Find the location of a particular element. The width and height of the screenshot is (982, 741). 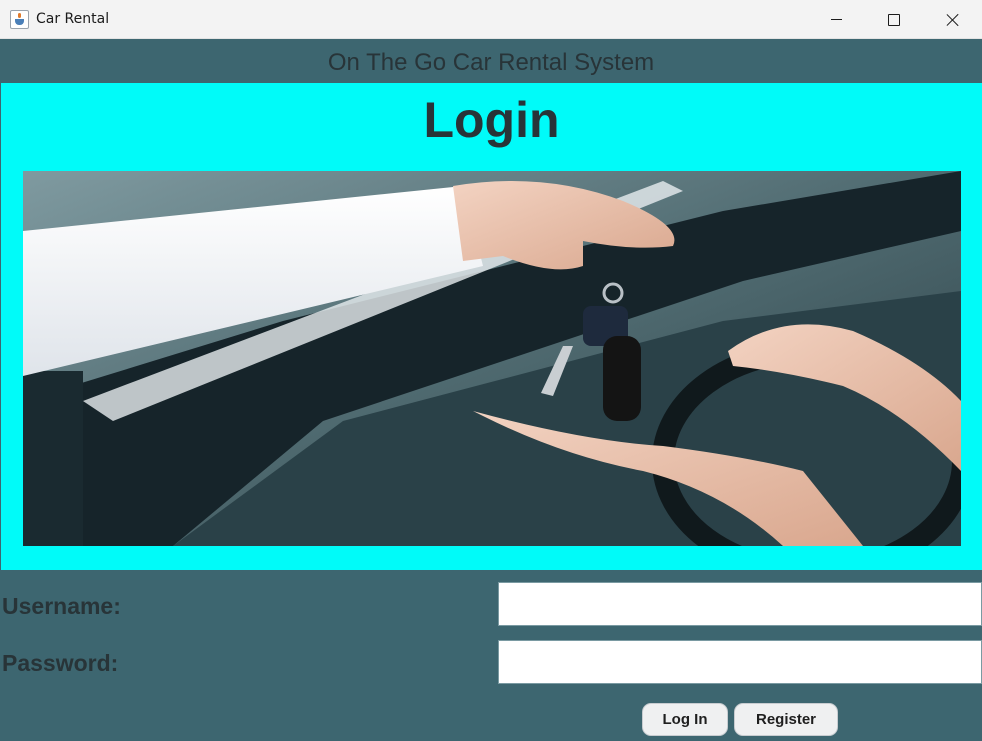

close-button is located at coordinates (953, 19).